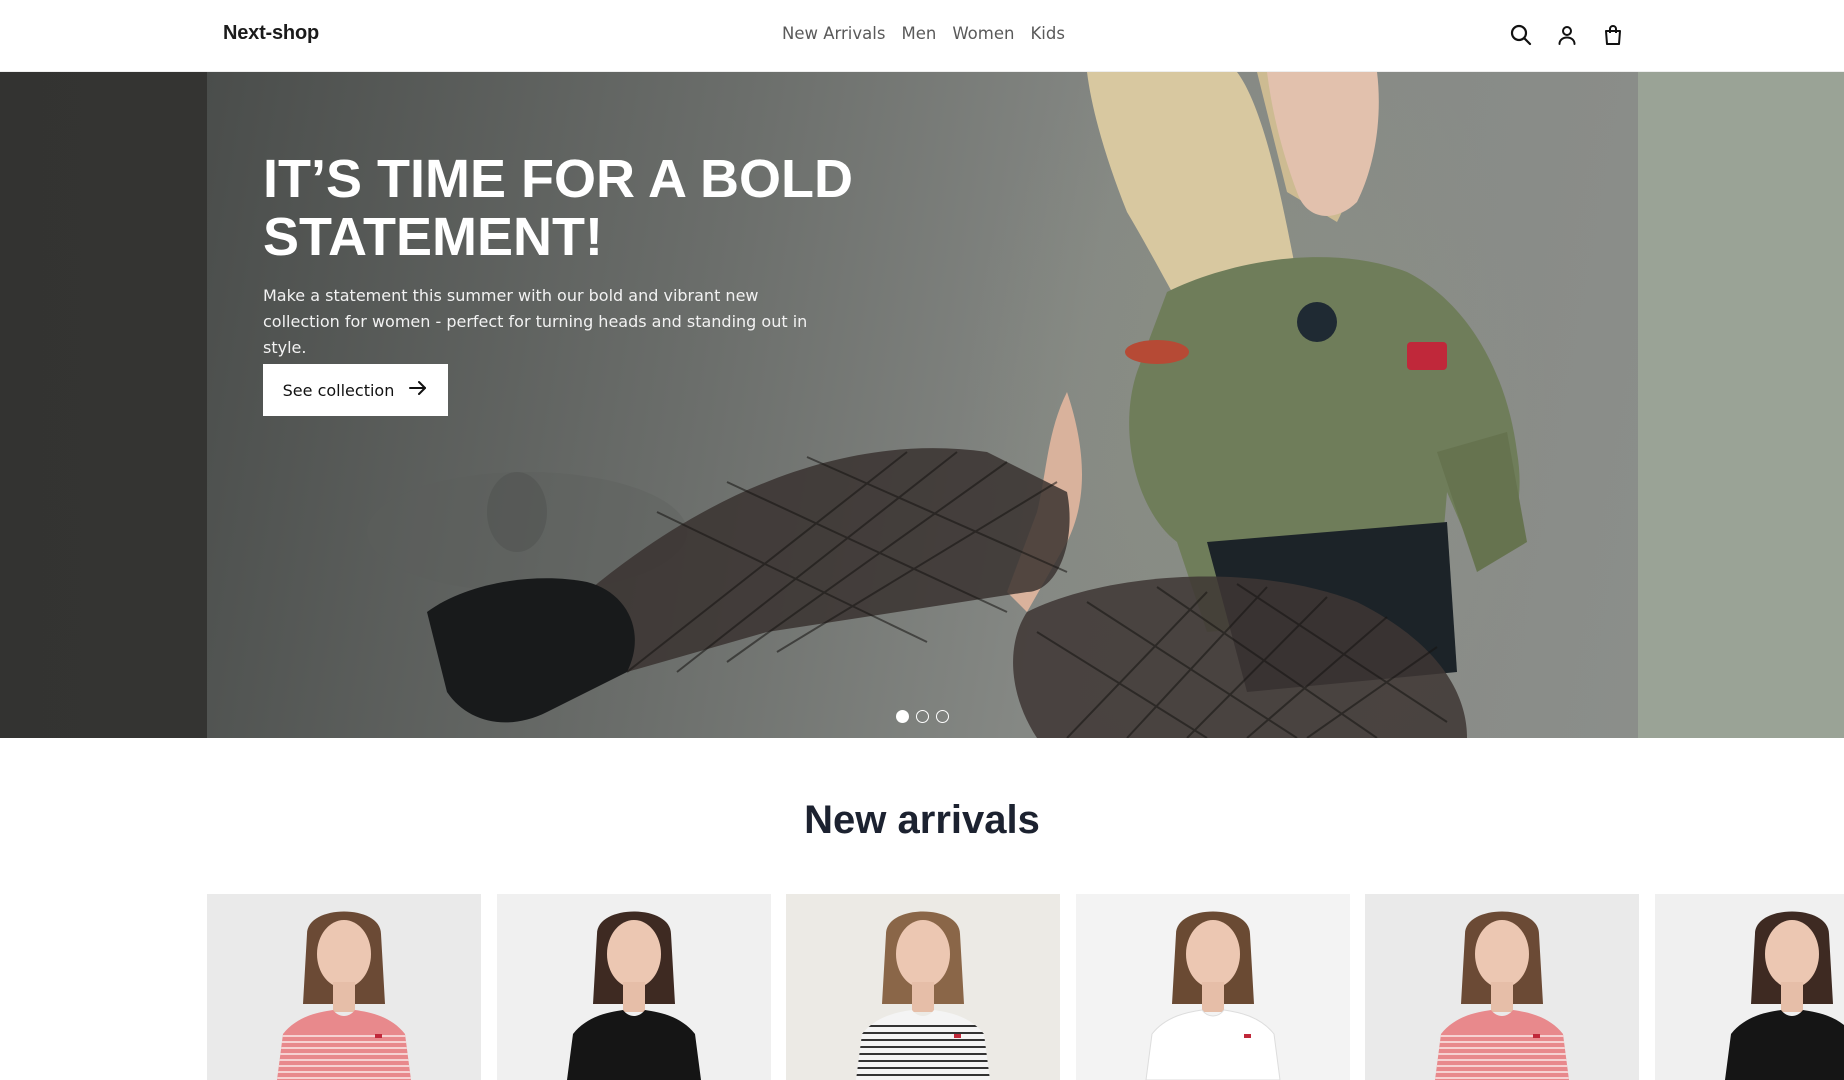  I want to click on main-nav: New Arrivals Men Women Kids, so click(923, 33).